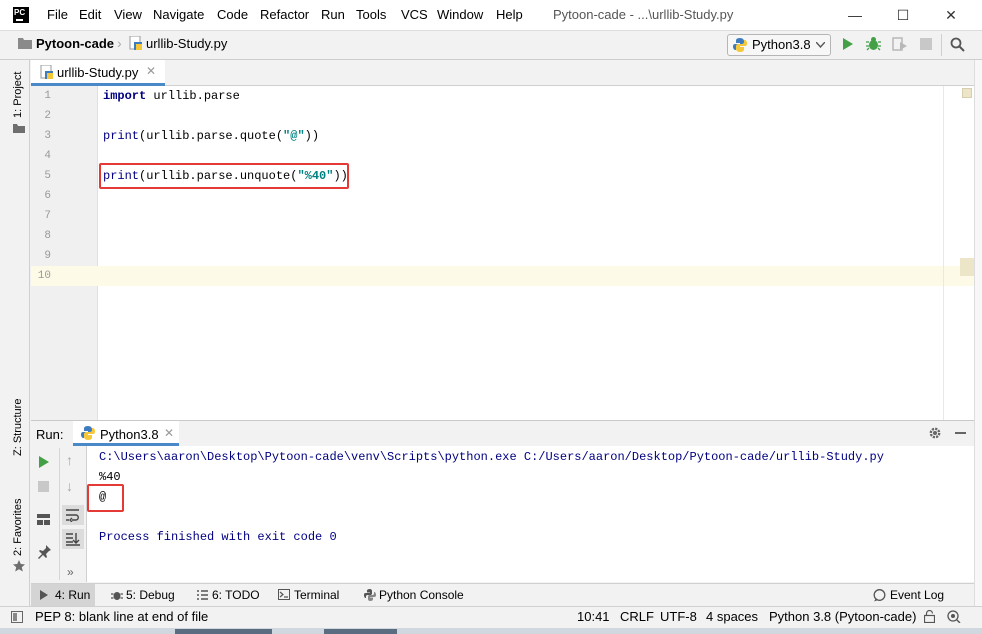  I want to click on inspector-icon, so click(954, 616).